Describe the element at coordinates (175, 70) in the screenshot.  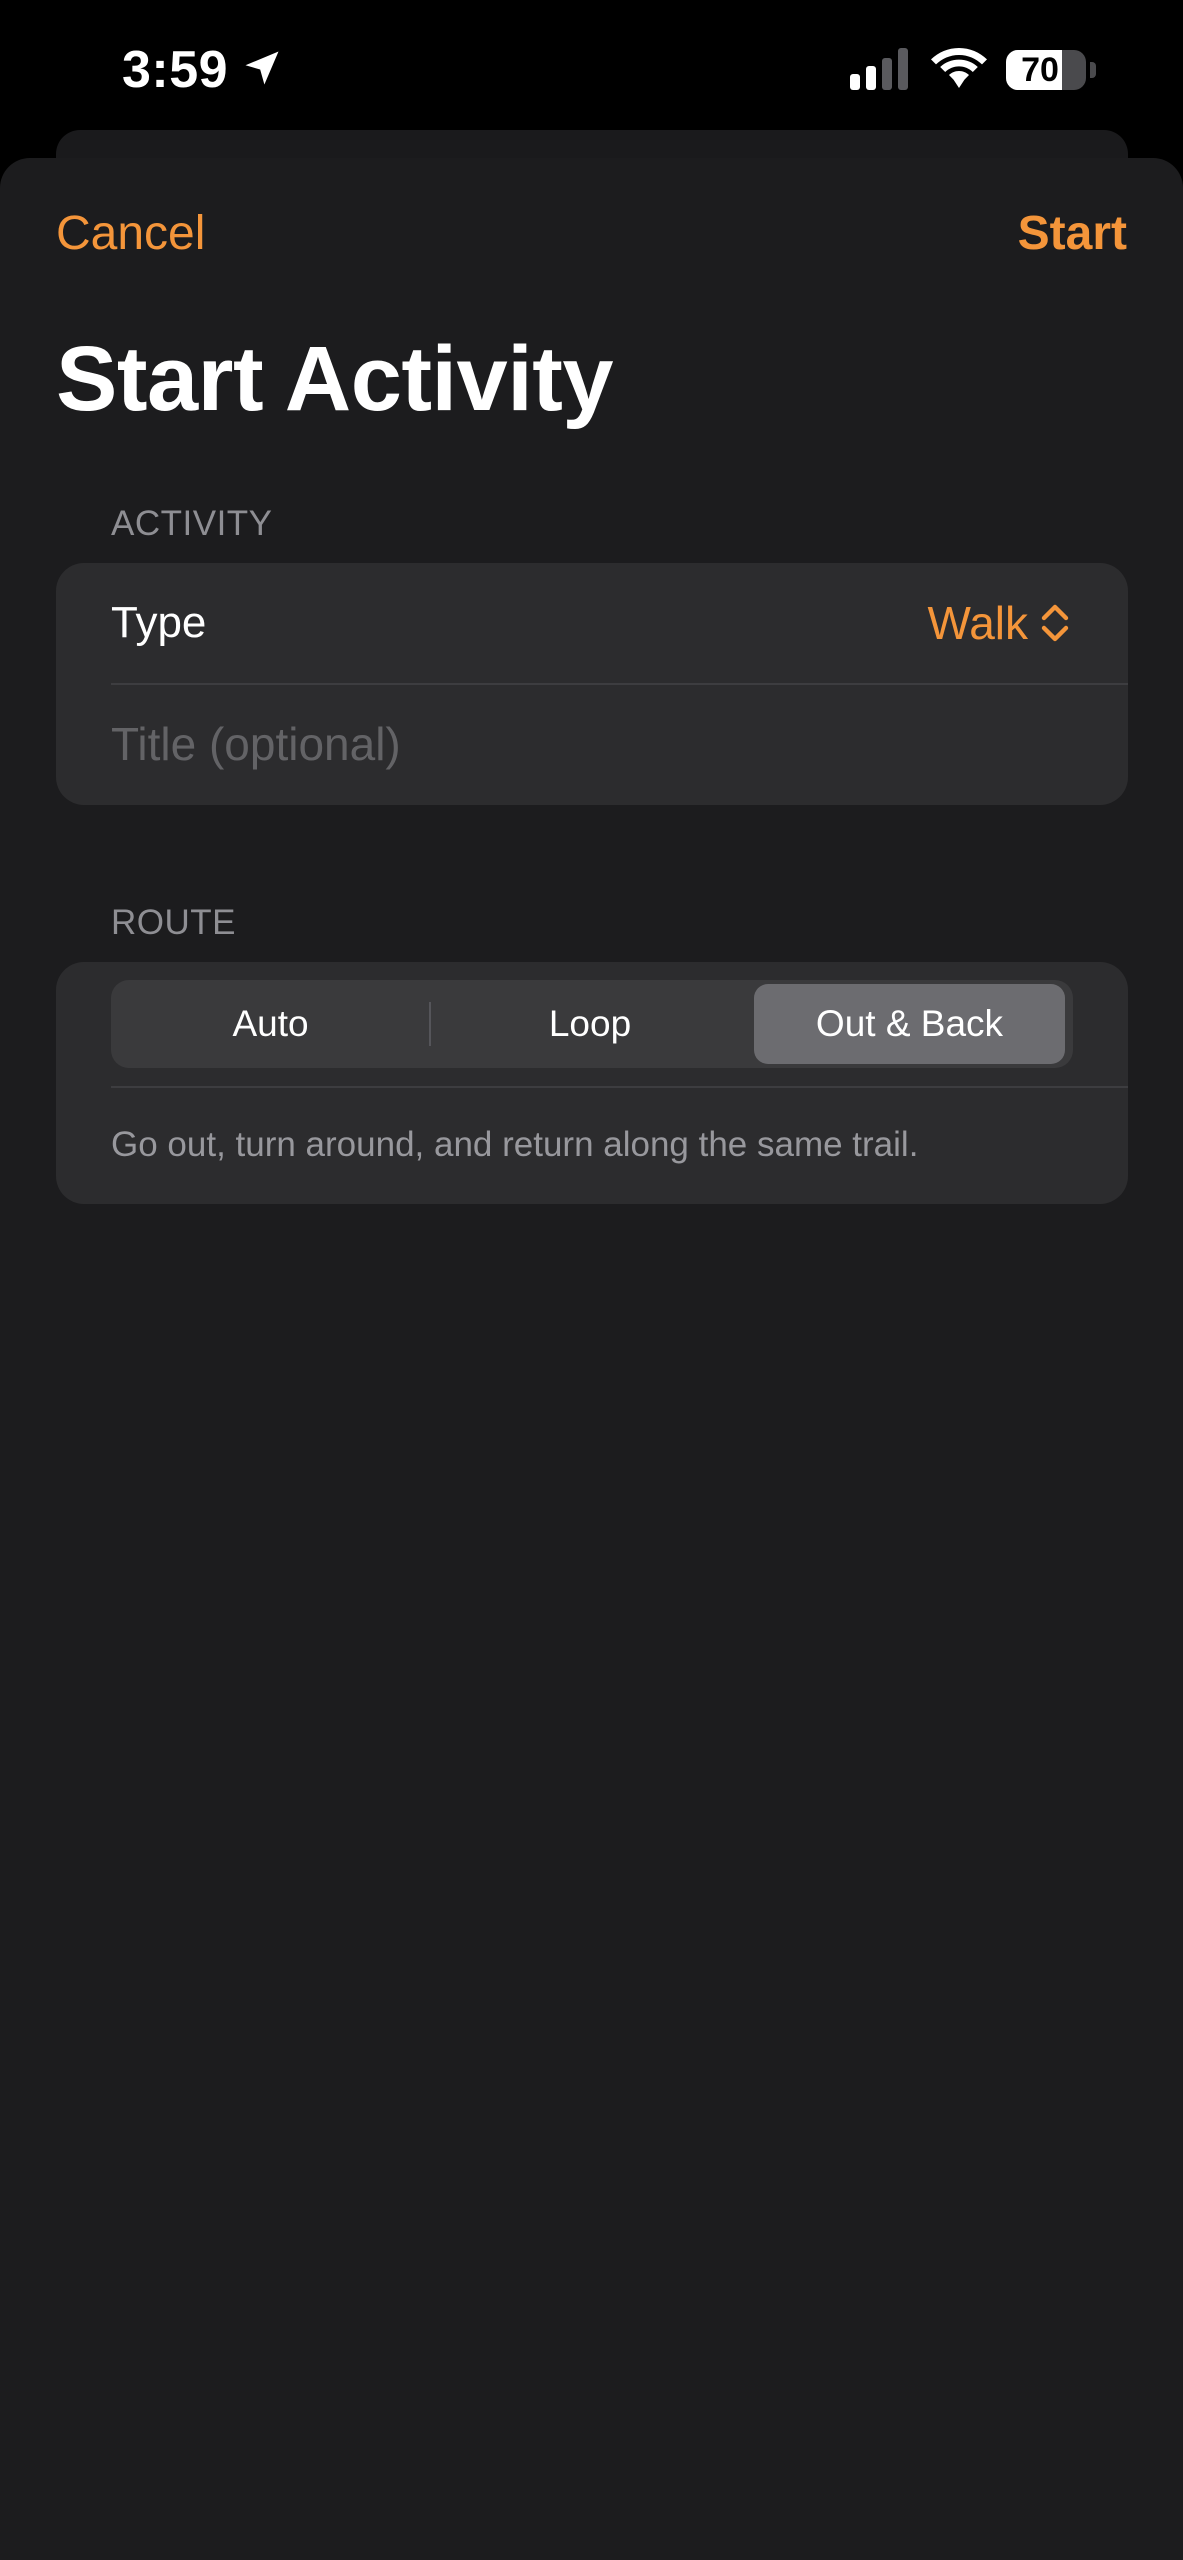
I see `status-time: 3:59` at that location.